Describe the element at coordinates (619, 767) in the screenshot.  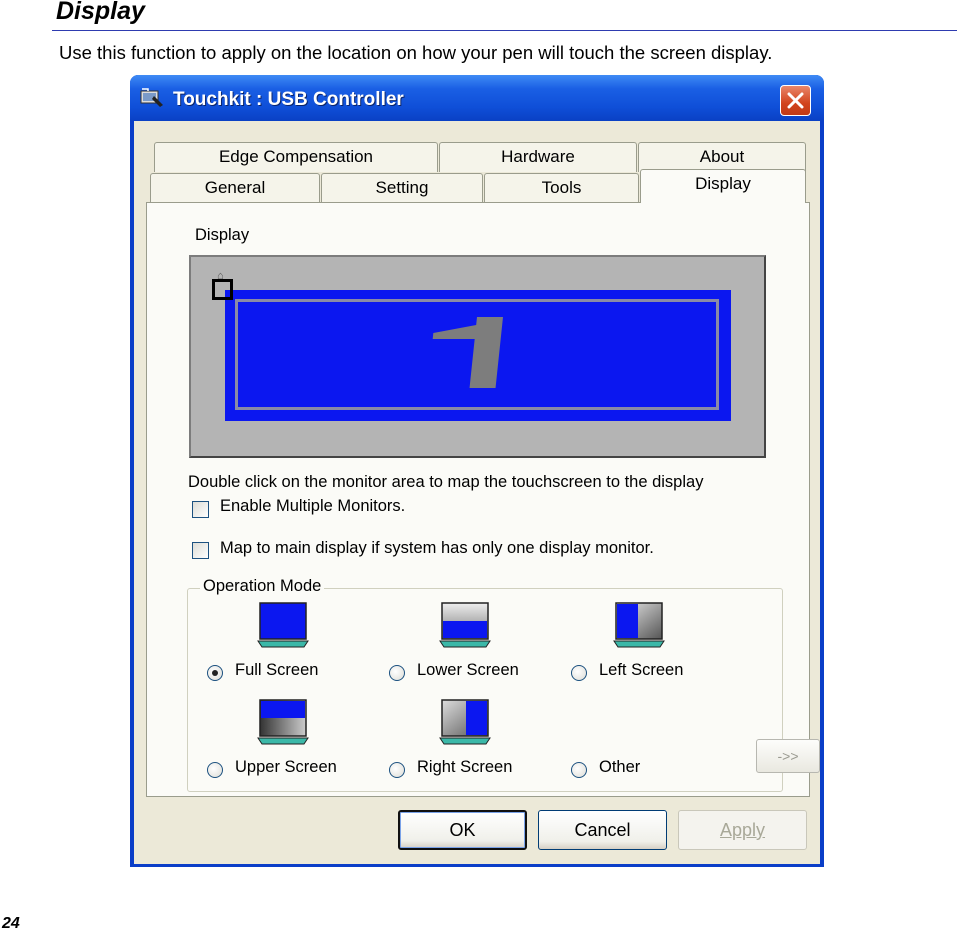
I see `other-label: Other` at that location.